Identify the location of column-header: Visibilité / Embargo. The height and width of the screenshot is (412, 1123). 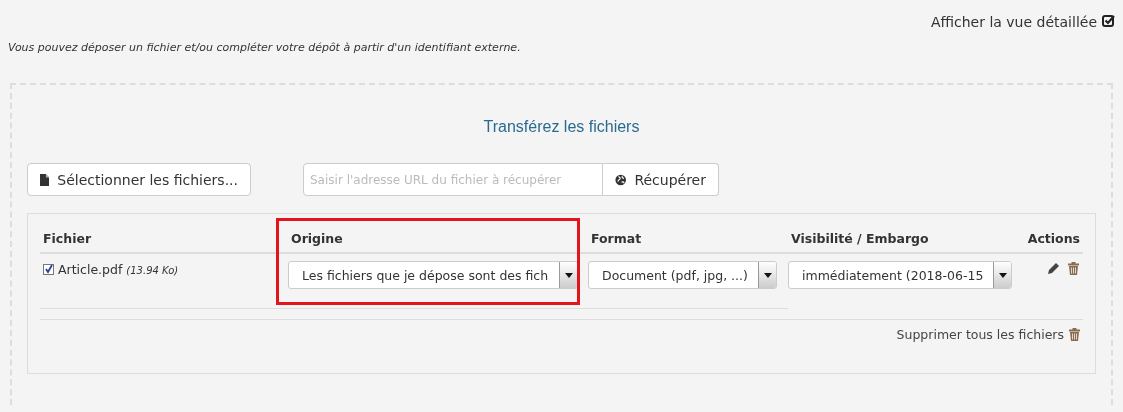
(860, 238).